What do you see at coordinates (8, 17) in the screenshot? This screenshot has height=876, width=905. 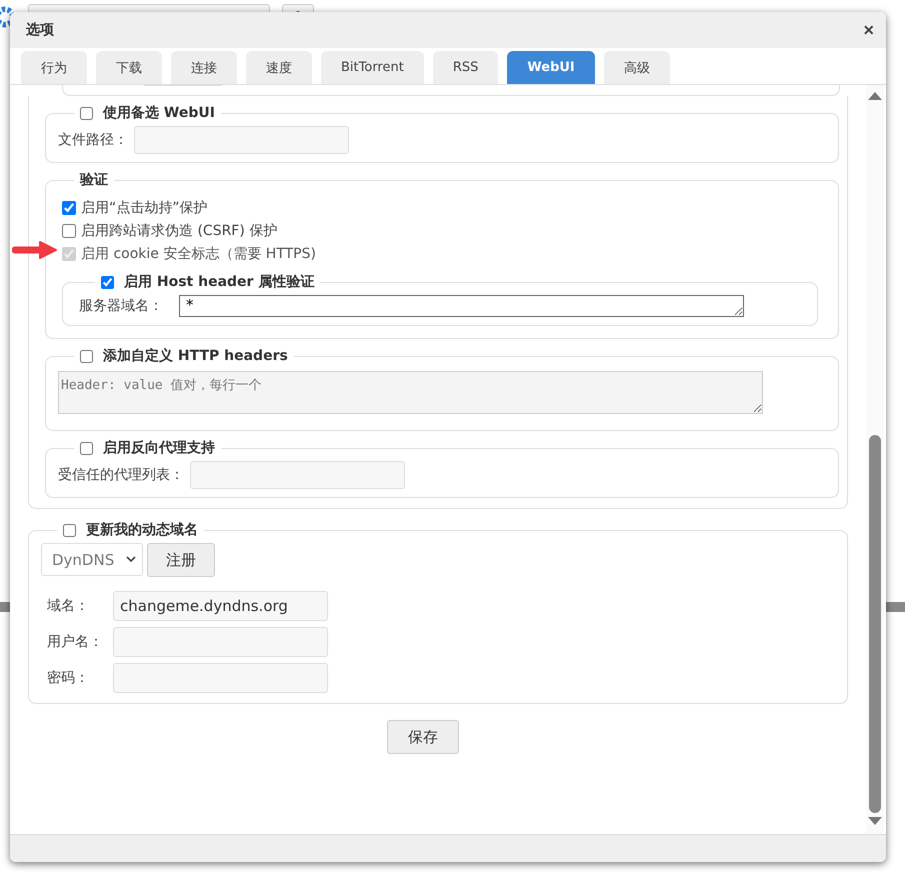 I see `gear-icon` at bounding box center [8, 17].